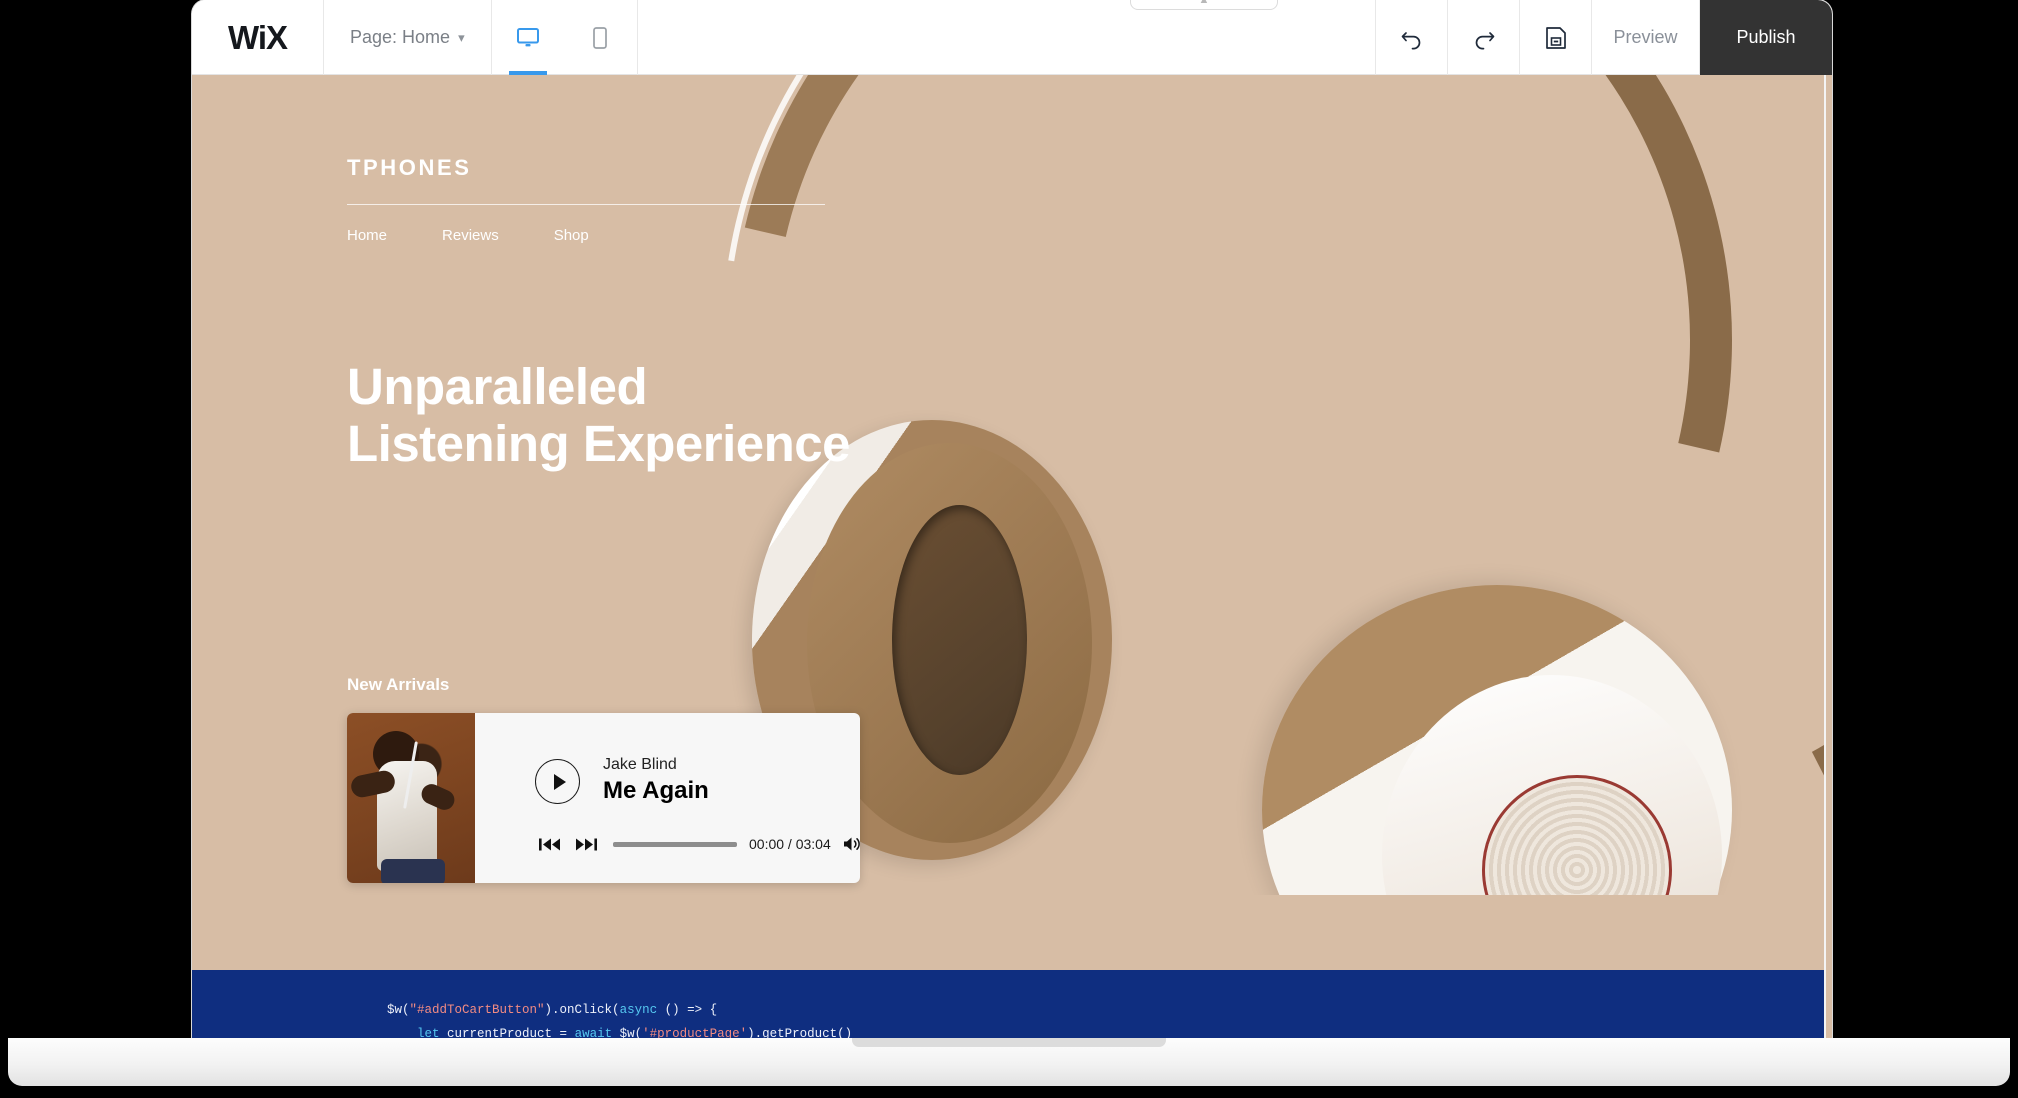 The width and height of the screenshot is (2018, 1098). What do you see at coordinates (409, 167) in the screenshot?
I see `site-brand: TPHONES` at bounding box center [409, 167].